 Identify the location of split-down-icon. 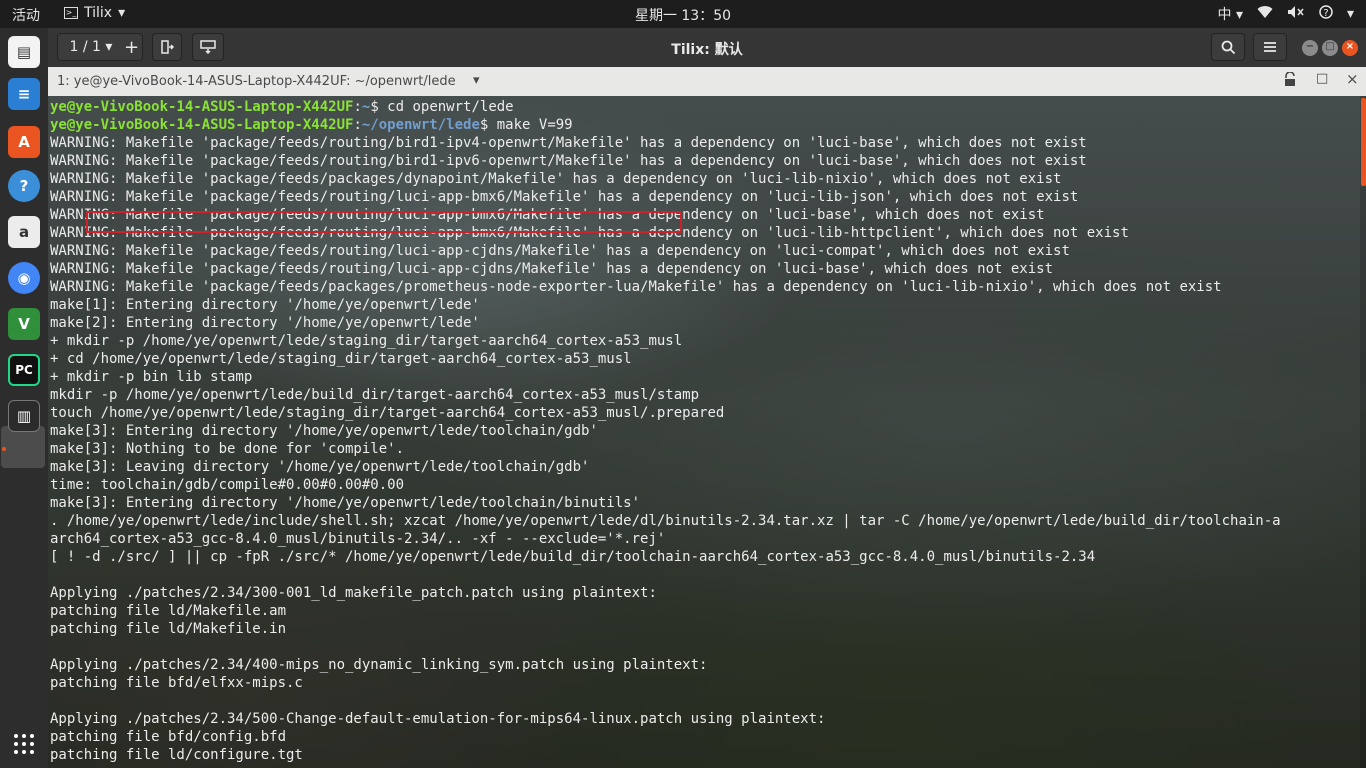
(208, 47).